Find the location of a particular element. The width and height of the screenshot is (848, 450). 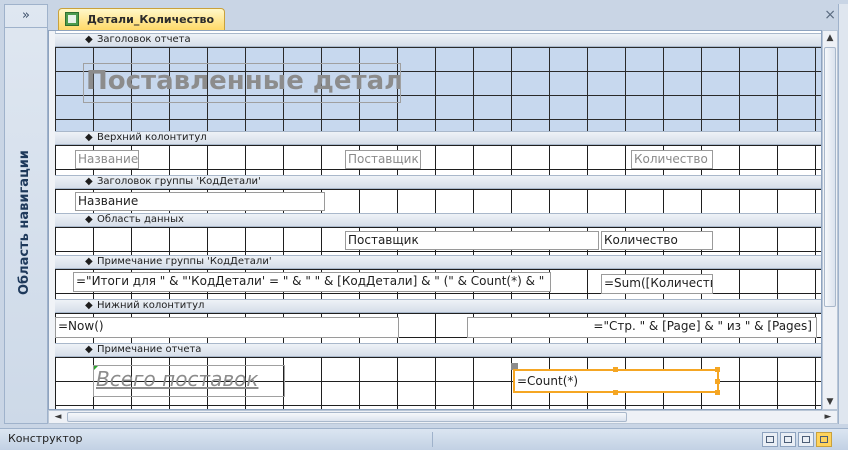

print-preview-icon is located at coordinates (788, 439).